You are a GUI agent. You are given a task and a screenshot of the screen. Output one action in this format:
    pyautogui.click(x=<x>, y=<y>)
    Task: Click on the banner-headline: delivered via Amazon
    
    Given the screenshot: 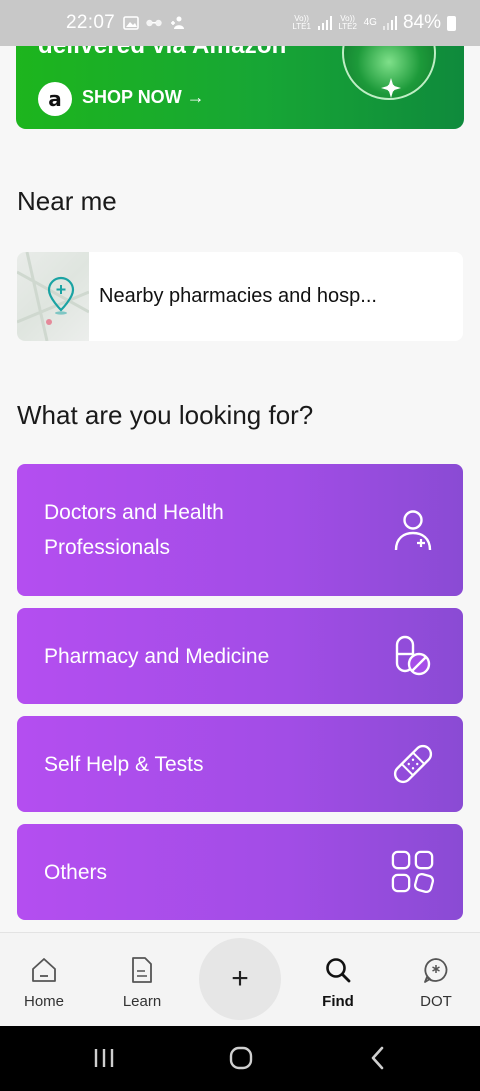 What is the action you would take?
    pyautogui.click(x=162, y=53)
    